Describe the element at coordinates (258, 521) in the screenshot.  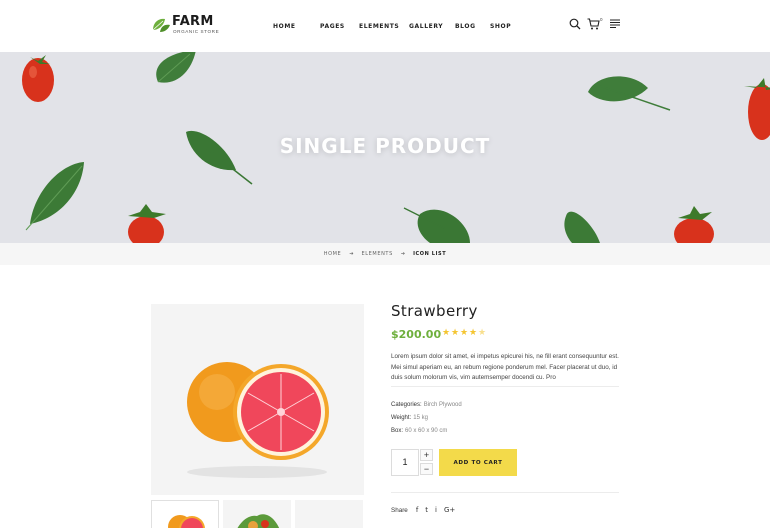
I see `vegetables-thumbnail-image` at that location.